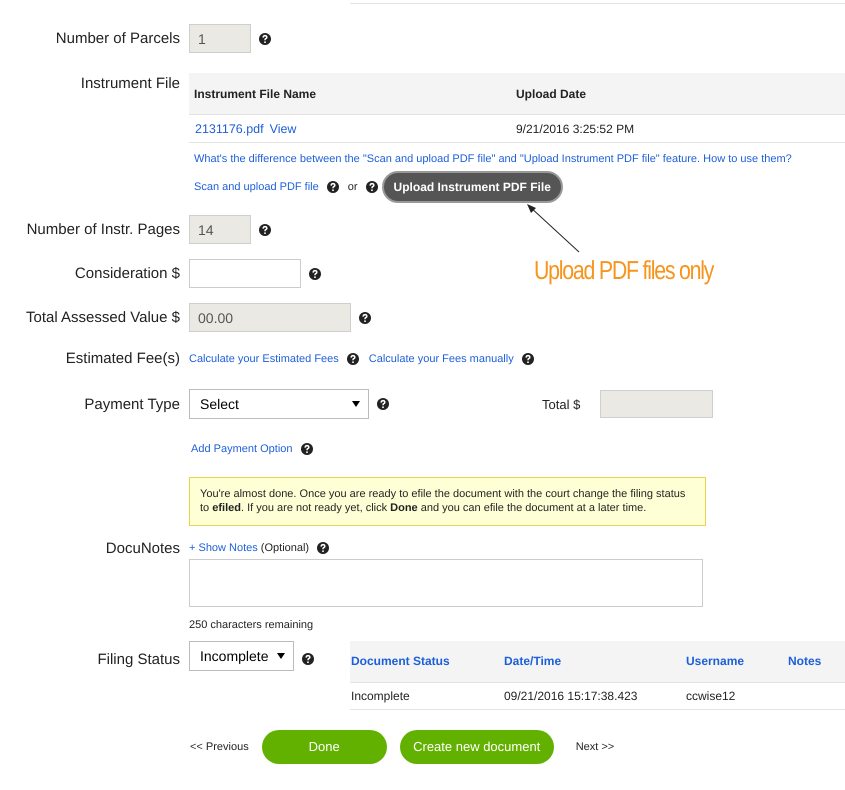 The image size is (845, 790). Describe the element at coordinates (138, 659) in the screenshot. I see `field-label: Filing Status` at that location.